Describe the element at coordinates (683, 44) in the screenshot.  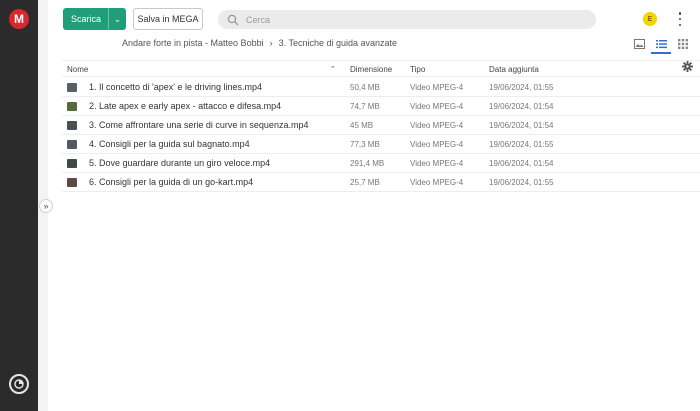
I see `grid-view-icon` at that location.